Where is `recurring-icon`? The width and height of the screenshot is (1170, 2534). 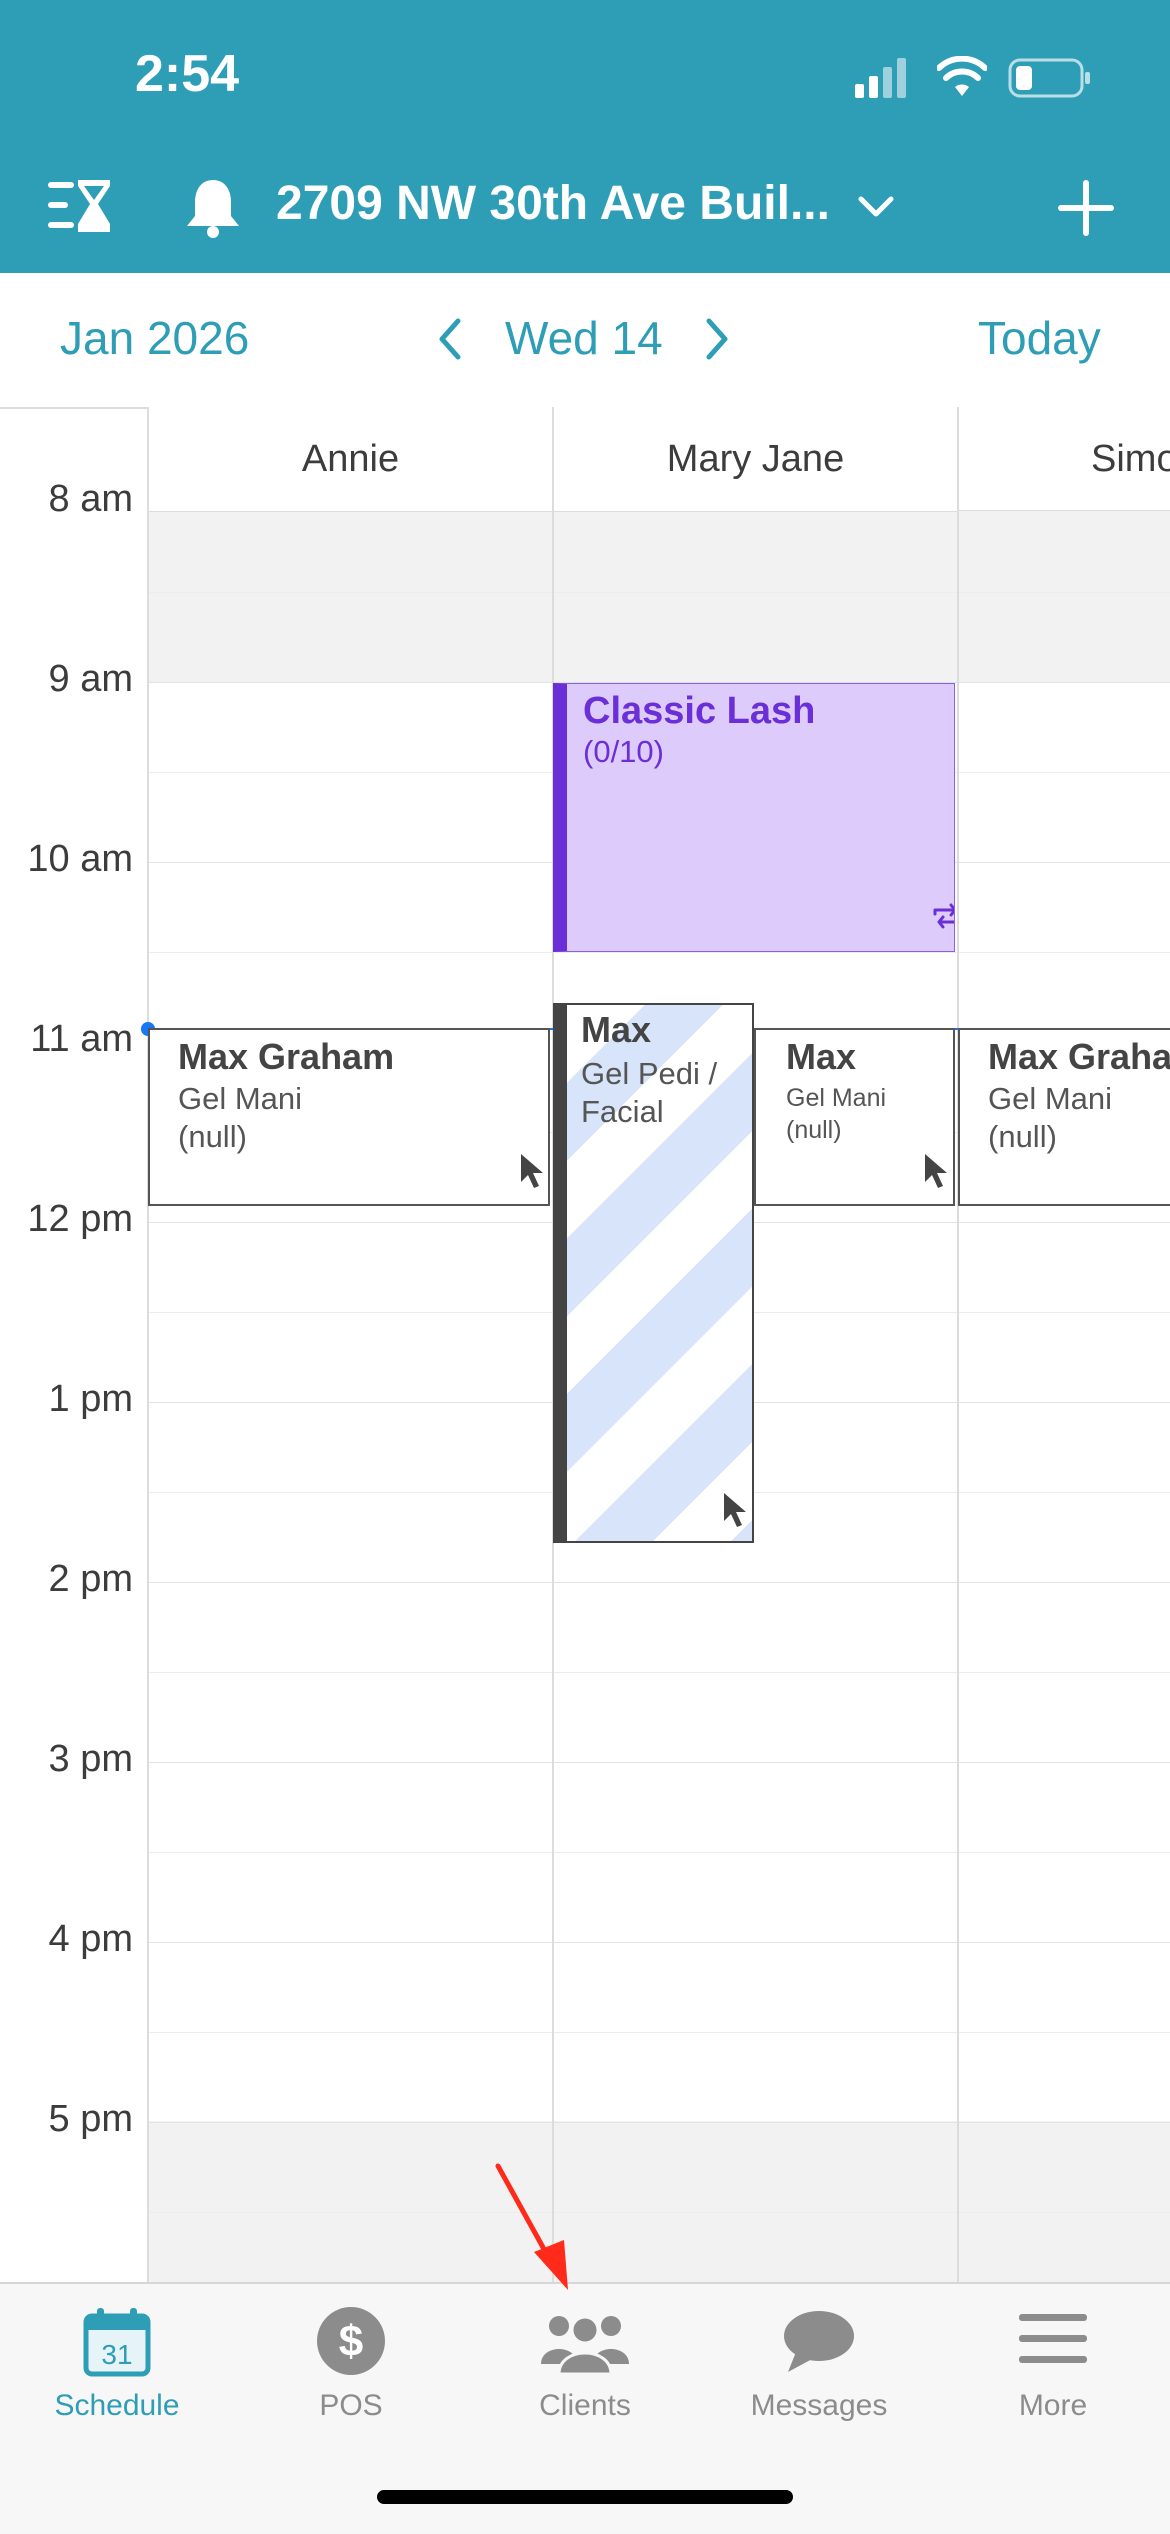
recurring-icon is located at coordinates (943, 916).